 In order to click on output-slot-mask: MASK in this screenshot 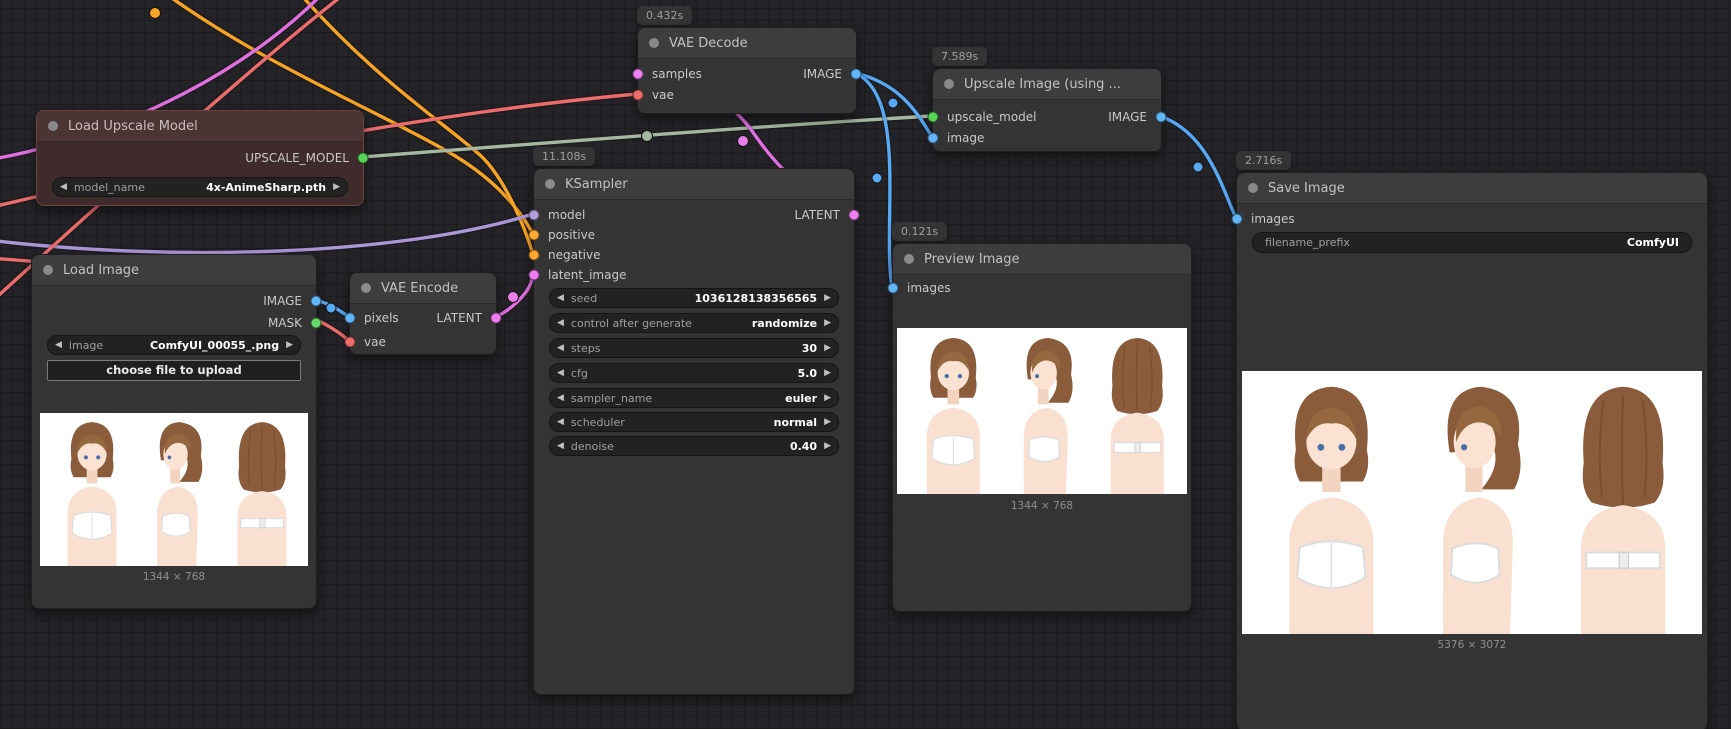, I will do `click(177, 323)`.